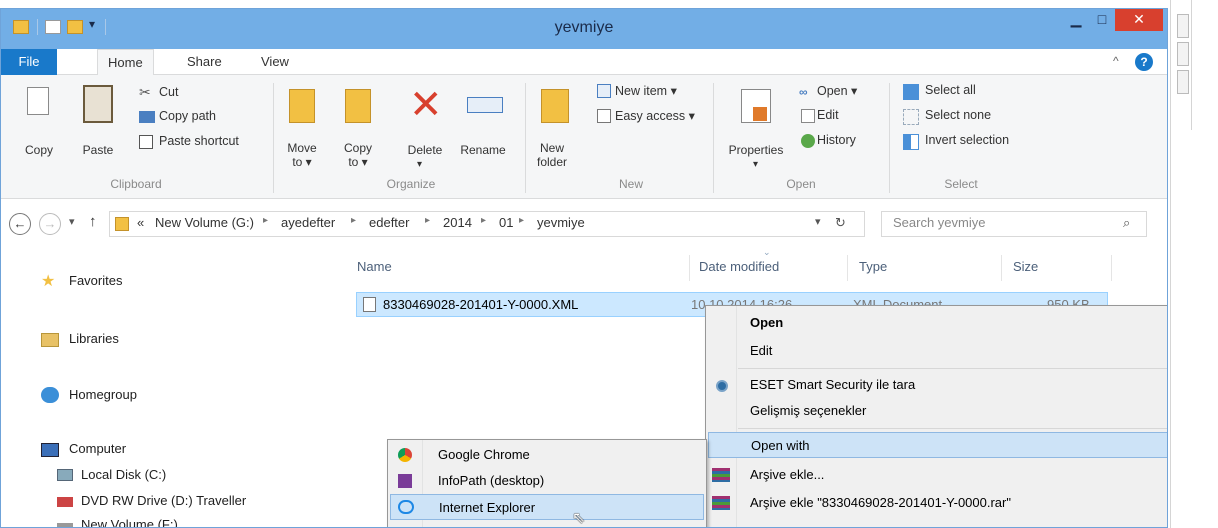 The width and height of the screenshot is (1218, 528). I want to click on paste-shortcut-button: Paste shortcut, so click(199, 141).